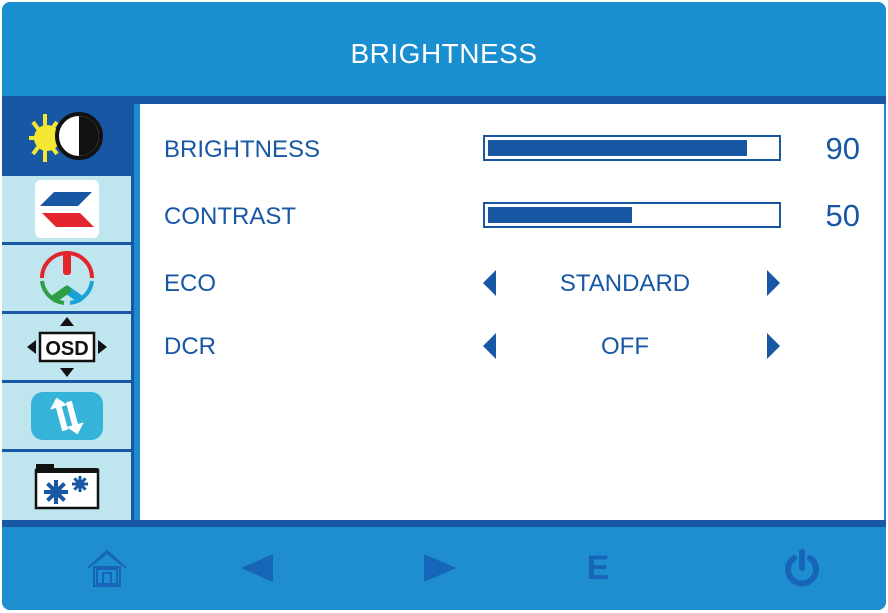 The height and width of the screenshot is (613, 888). Describe the element at coordinates (560, 215) in the screenshot. I see `contrast-slider-fill` at that location.